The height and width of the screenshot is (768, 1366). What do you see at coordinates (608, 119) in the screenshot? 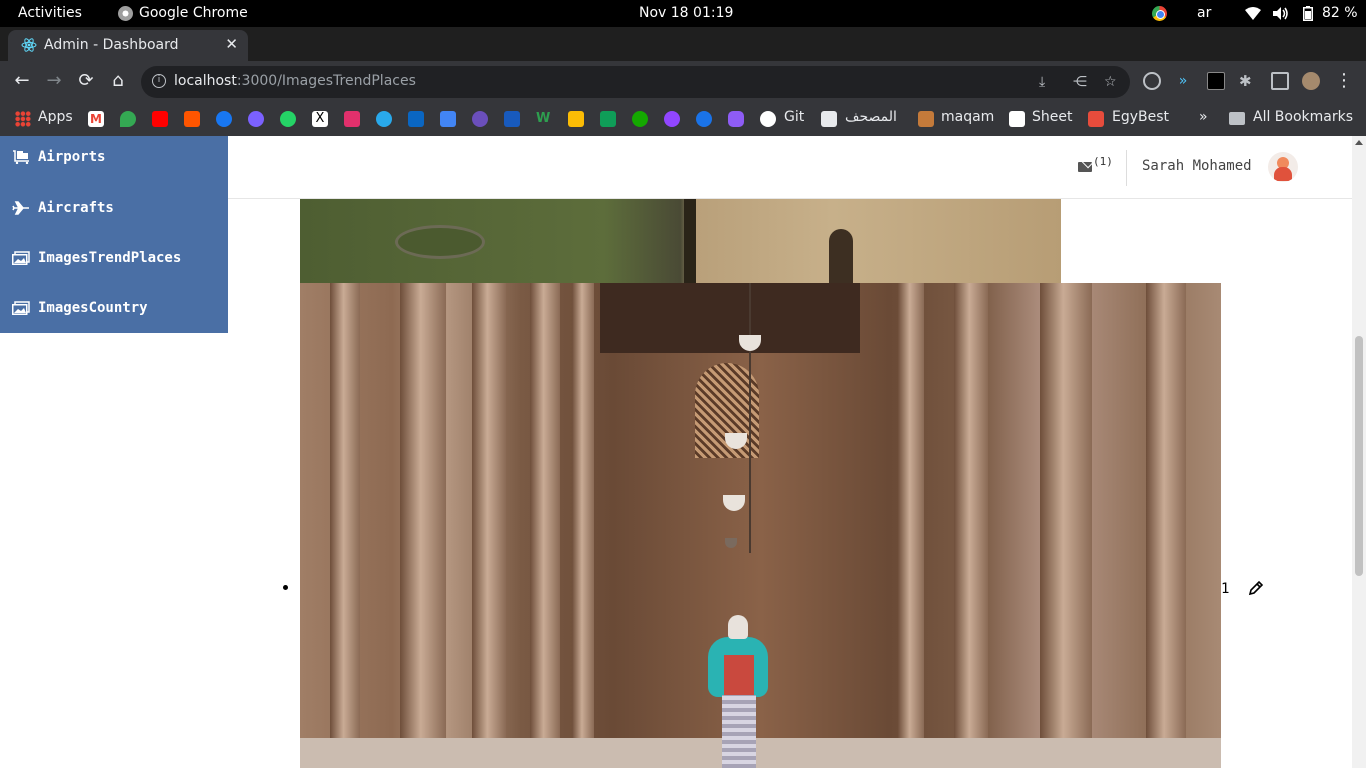
I see `sheets-app-icon` at bounding box center [608, 119].